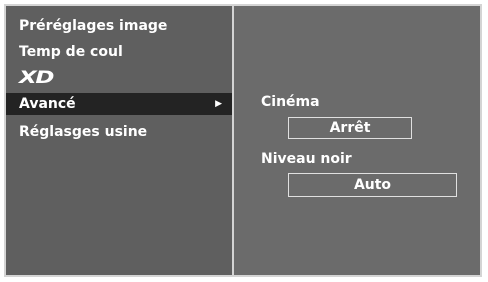  Describe the element at coordinates (83, 132) in the screenshot. I see `menu-item-label: Réglasges usine` at that location.